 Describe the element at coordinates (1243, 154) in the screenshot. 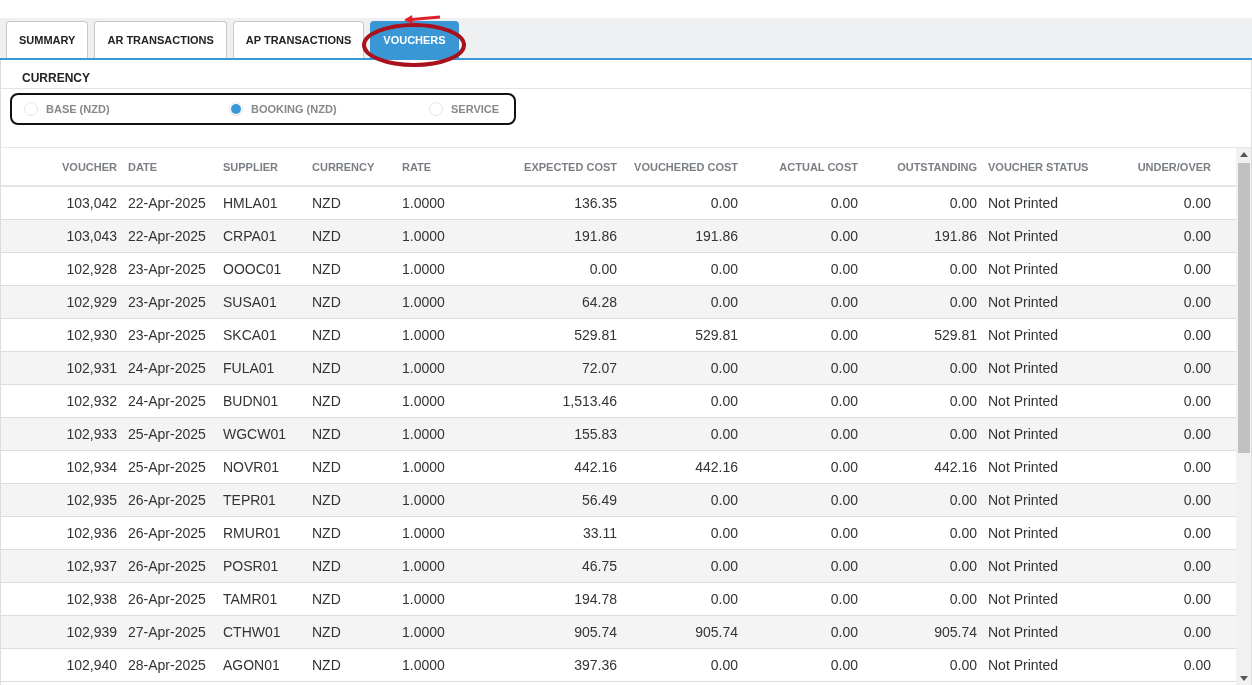

I see `scroll-up-icon` at that location.